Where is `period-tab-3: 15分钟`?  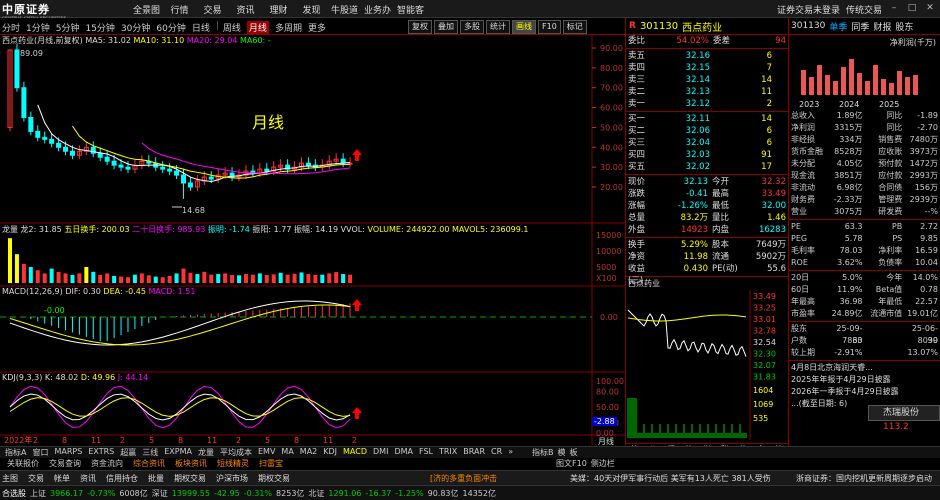
period-tab-3: 15分钟 is located at coordinates (99, 27).